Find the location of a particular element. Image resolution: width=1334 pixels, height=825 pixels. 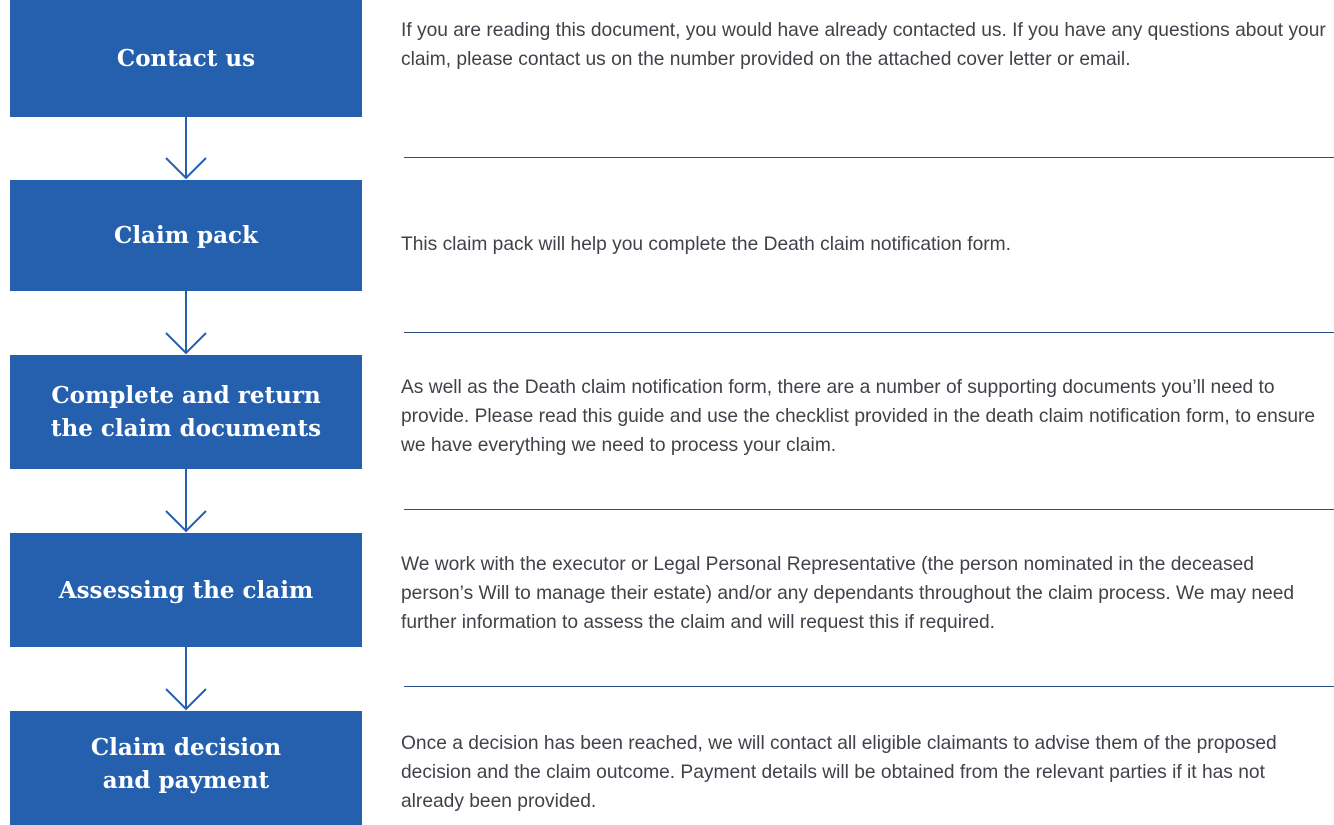

step-box-assessing-the-claim: Assessing the claim is located at coordinates (186, 590).